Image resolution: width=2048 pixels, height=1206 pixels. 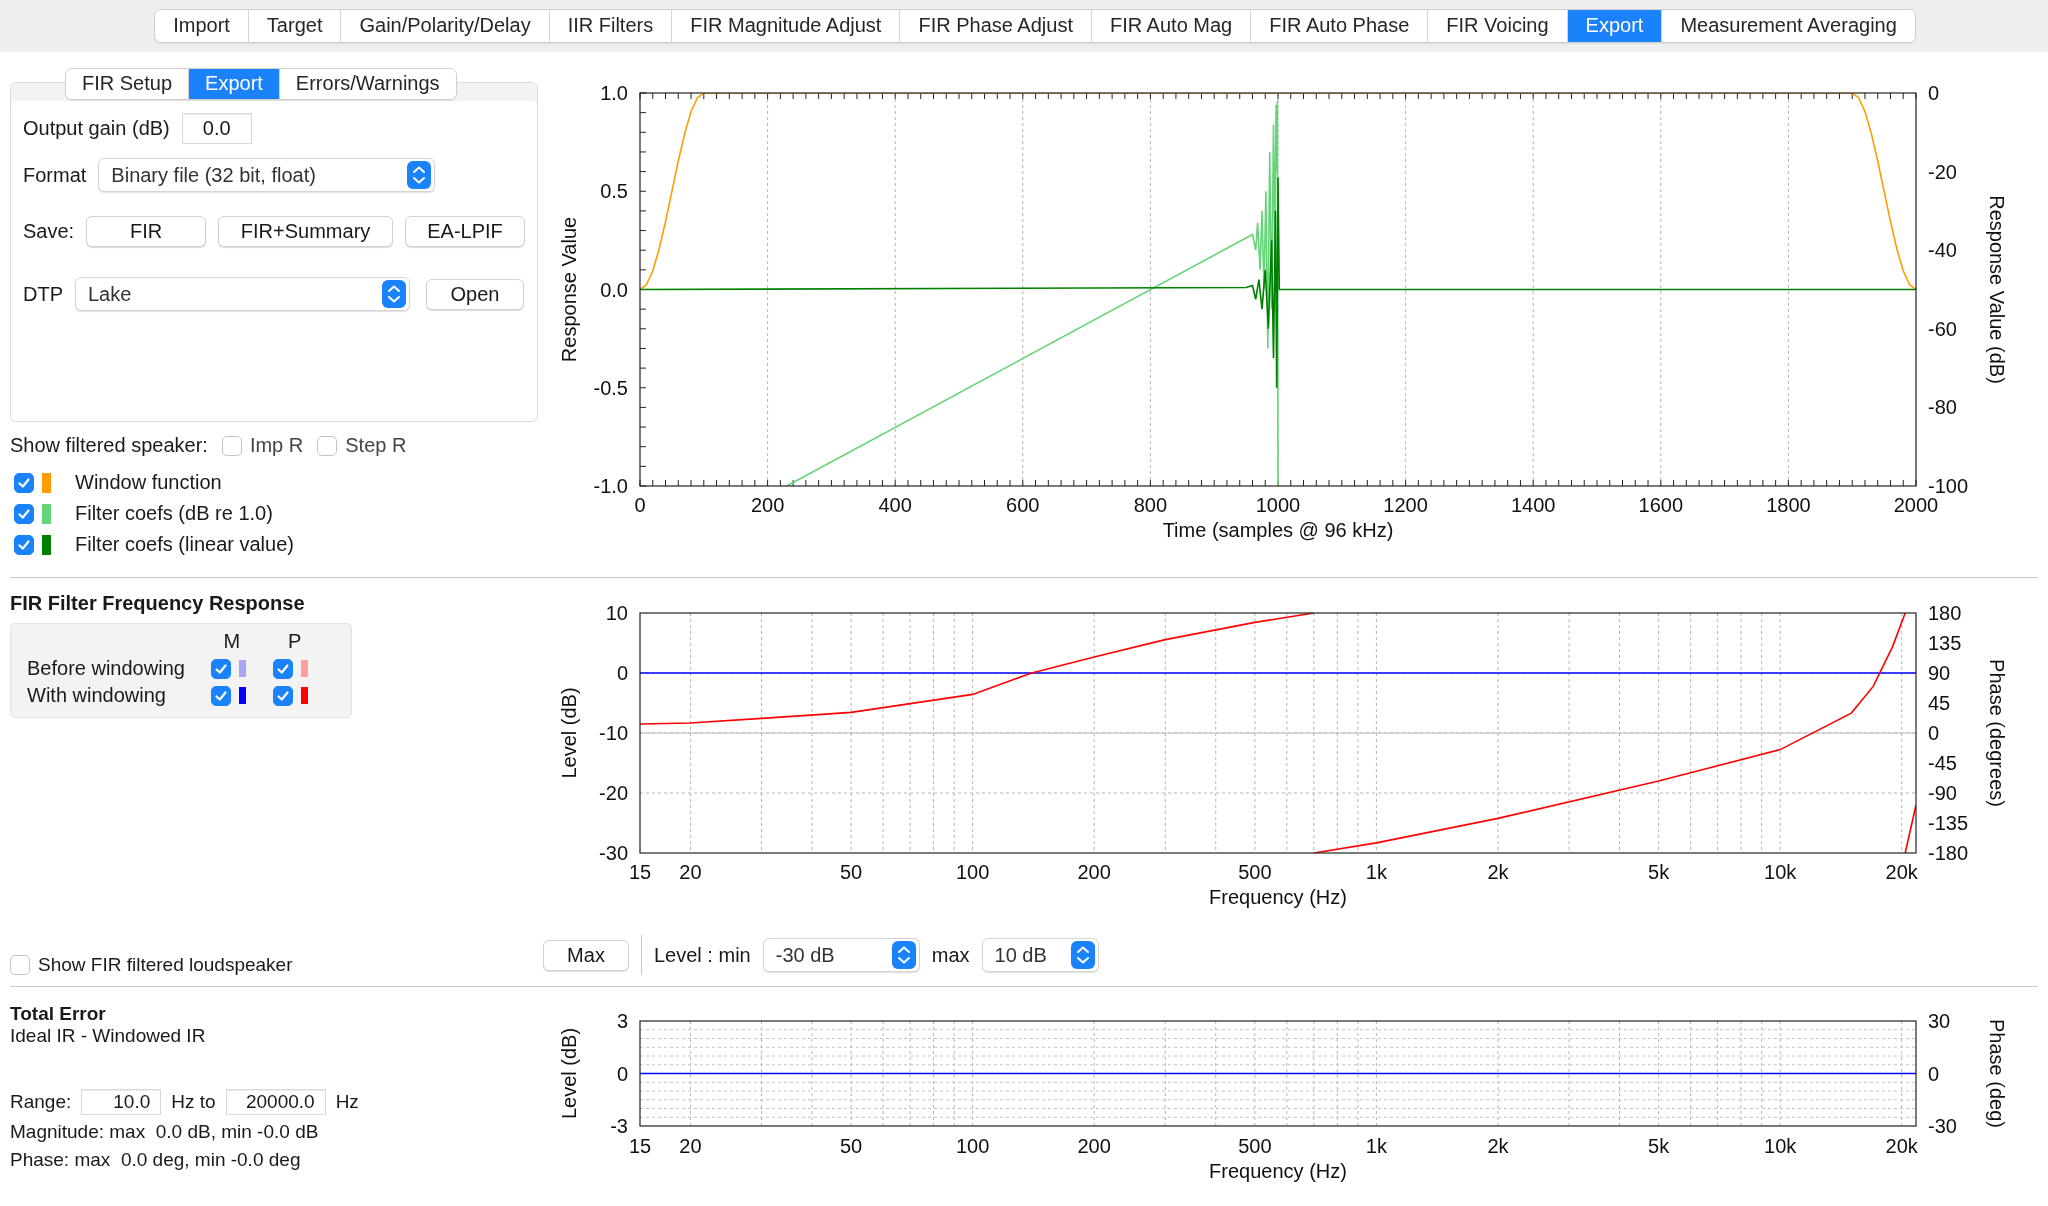 I want to click on tick-label: -20, so click(x=1942, y=171).